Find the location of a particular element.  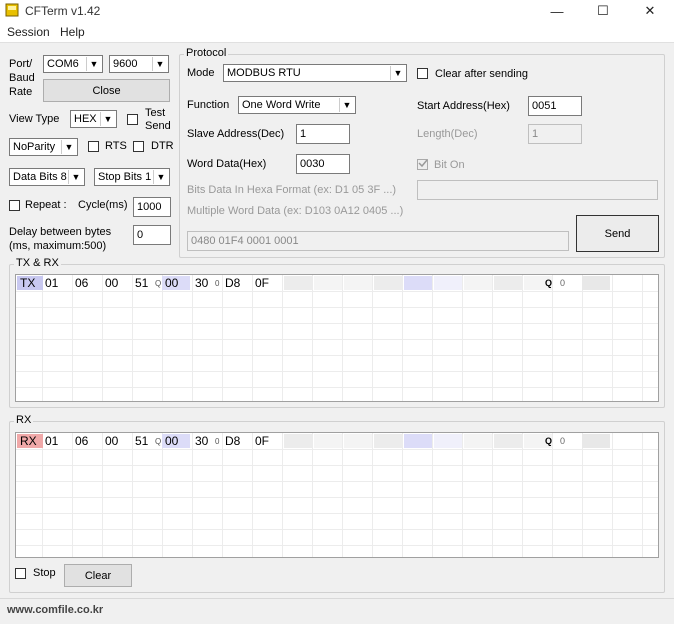

footer-url: www.comfile.co.kr is located at coordinates (55, 610).